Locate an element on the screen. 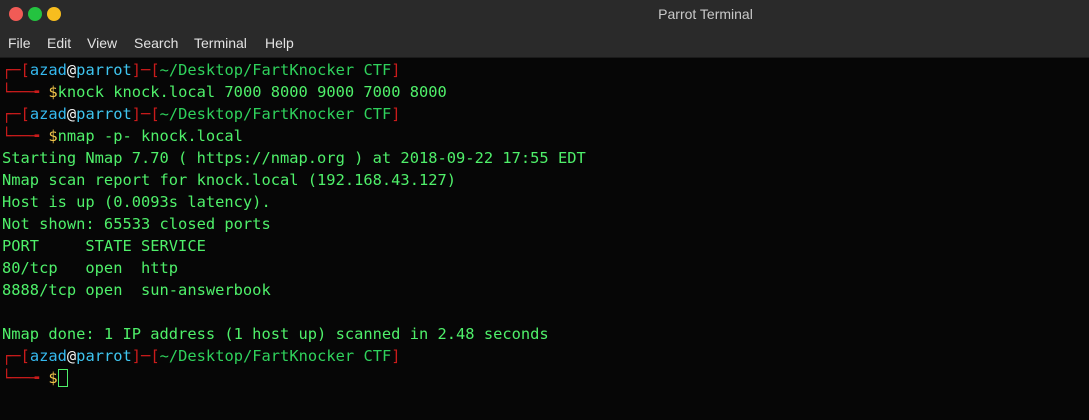 The height and width of the screenshot is (420, 1089). menu-help: Help is located at coordinates (279, 43).